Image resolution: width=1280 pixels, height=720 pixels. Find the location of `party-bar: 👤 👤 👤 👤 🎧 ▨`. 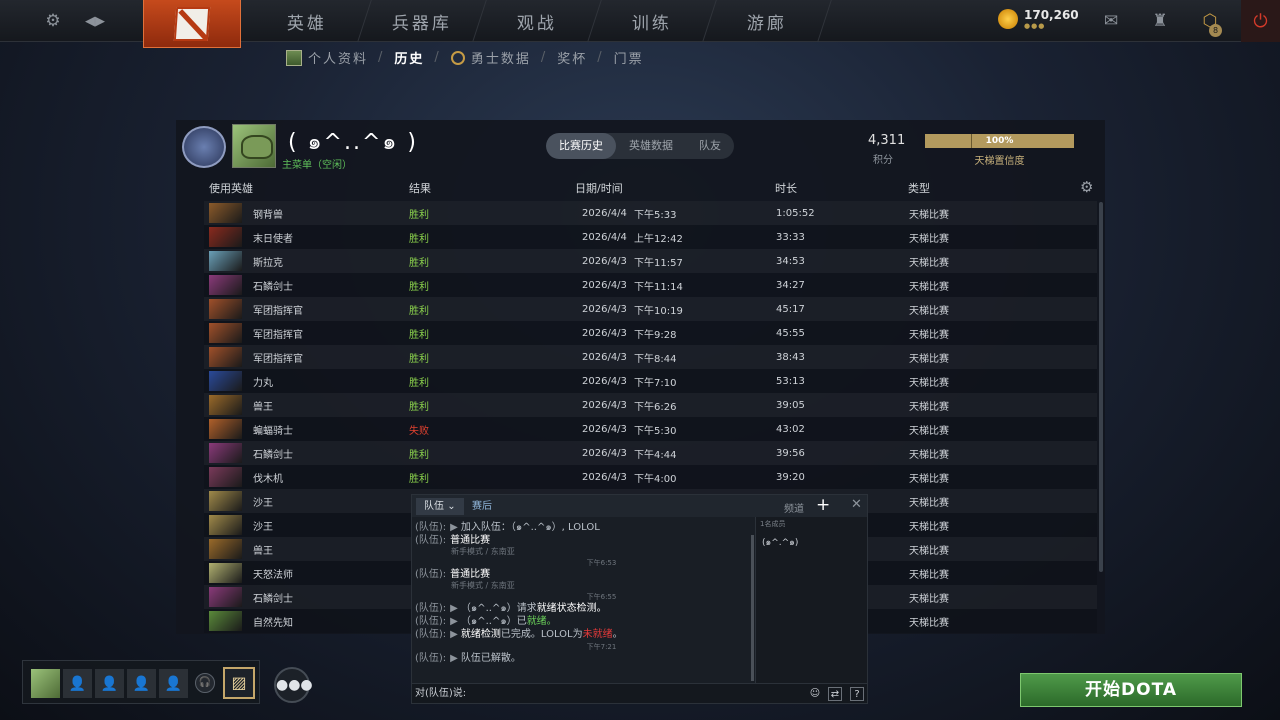

party-bar: 👤 👤 👤 👤 🎧 ▨ is located at coordinates (141, 682).